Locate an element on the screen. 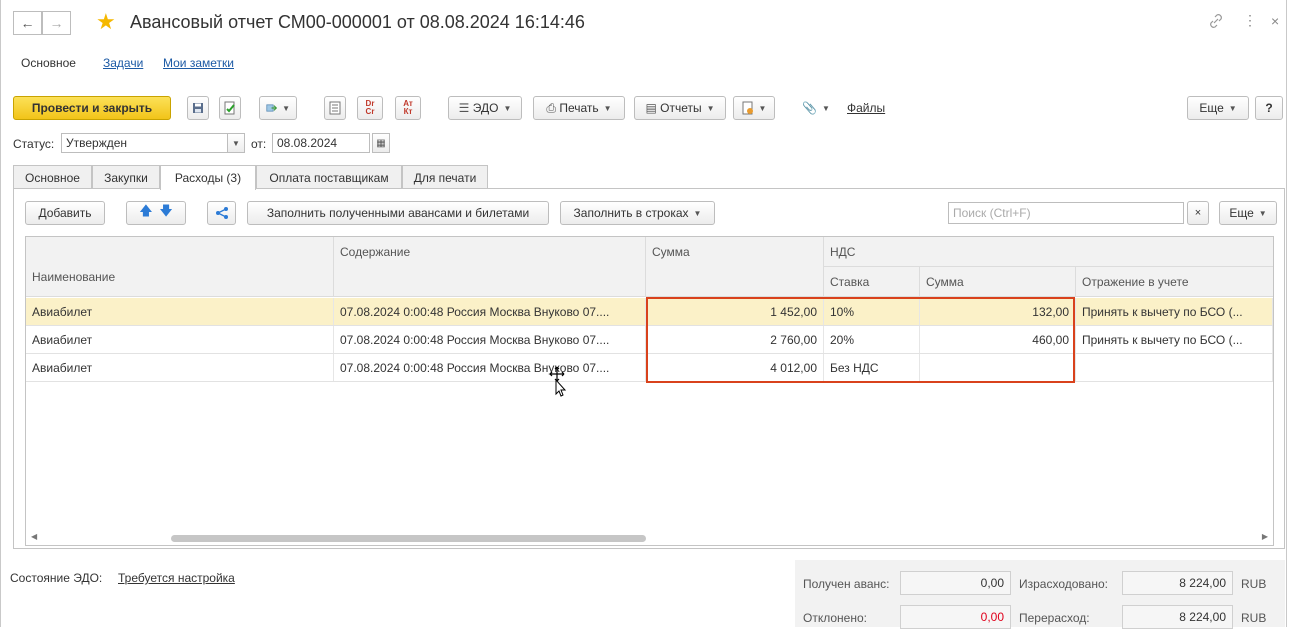 The height and width of the screenshot is (629, 1289). at-kt-button: Ат Кт is located at coordinates (408, 108).